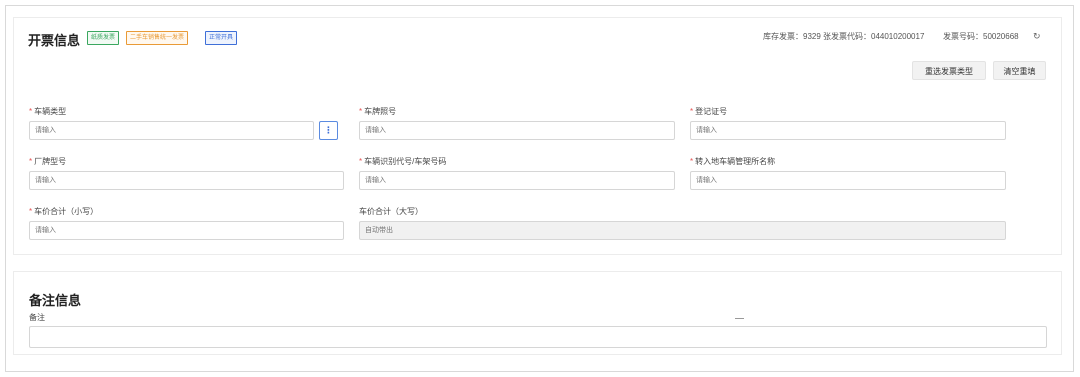  I want to click on invoice-number: 发票号码：50020668, so click(981, 36).